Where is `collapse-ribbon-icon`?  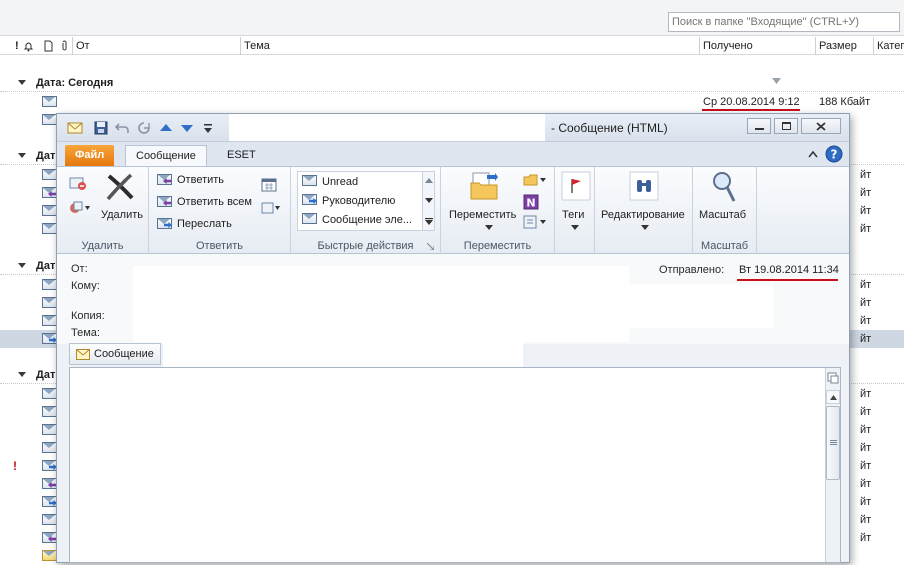
collapse-ribbon-icon is located at coordinates (813, 154).